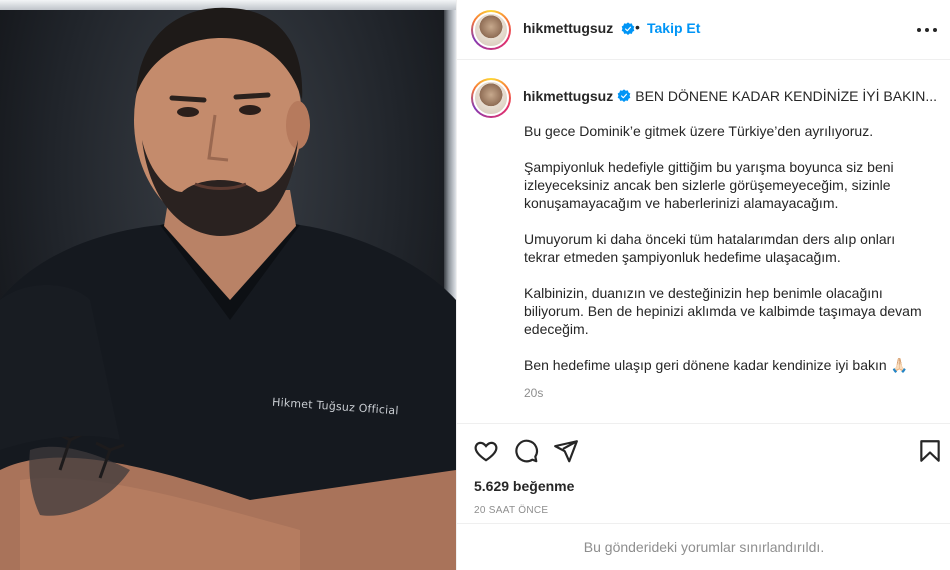 Image resolution: width=950 pixels, height=570 pixels. Describe the element at coordinates (930, 451) in the screenshot. I see `bookmark-outline-icon` at that location.